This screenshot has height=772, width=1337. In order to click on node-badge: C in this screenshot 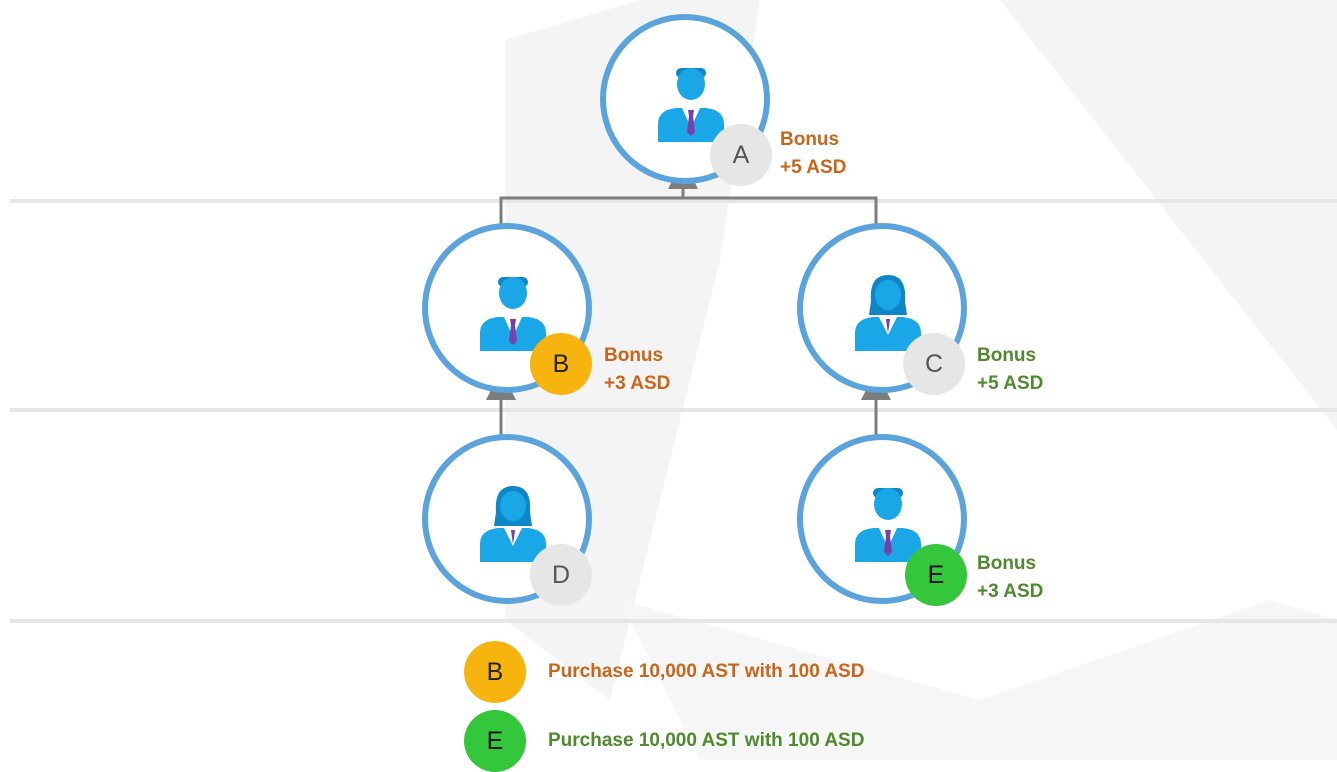, I will do `click(934, 364)`.